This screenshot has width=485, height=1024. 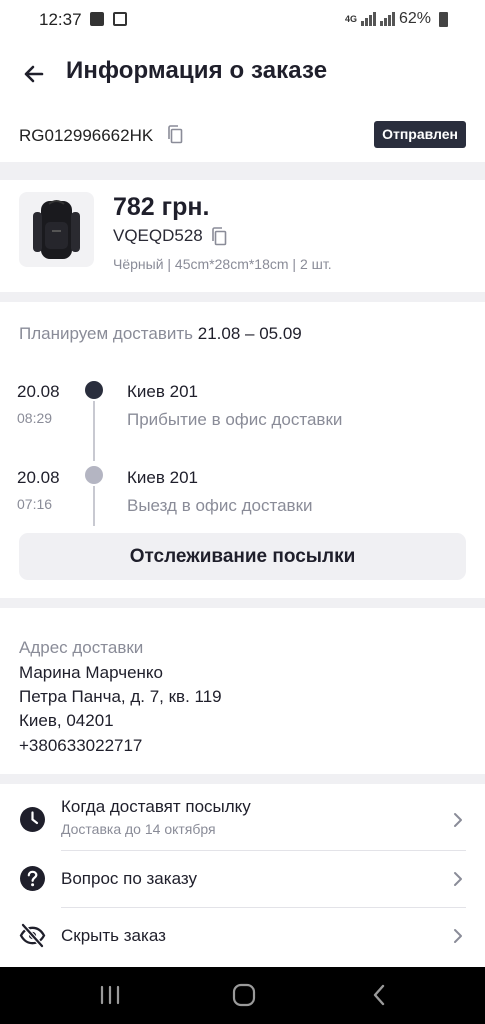 I want to click on event-description: Выезд в офис доставки, so click(x=220, y=505).